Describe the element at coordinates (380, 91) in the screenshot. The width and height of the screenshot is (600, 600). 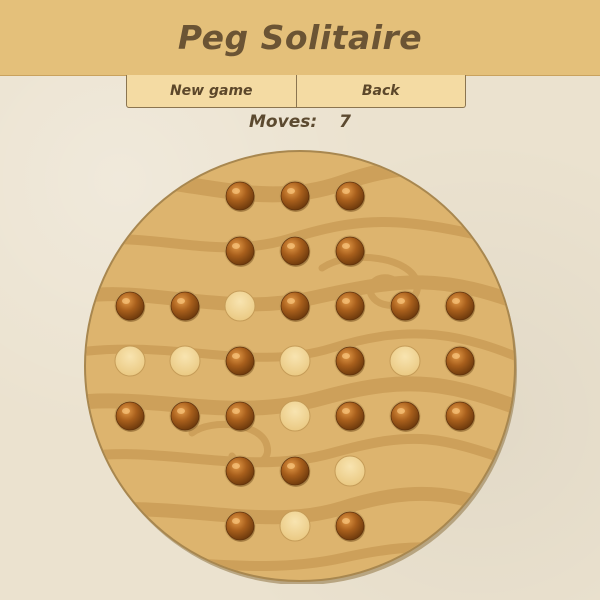
I see `back-button: Back` at that location.